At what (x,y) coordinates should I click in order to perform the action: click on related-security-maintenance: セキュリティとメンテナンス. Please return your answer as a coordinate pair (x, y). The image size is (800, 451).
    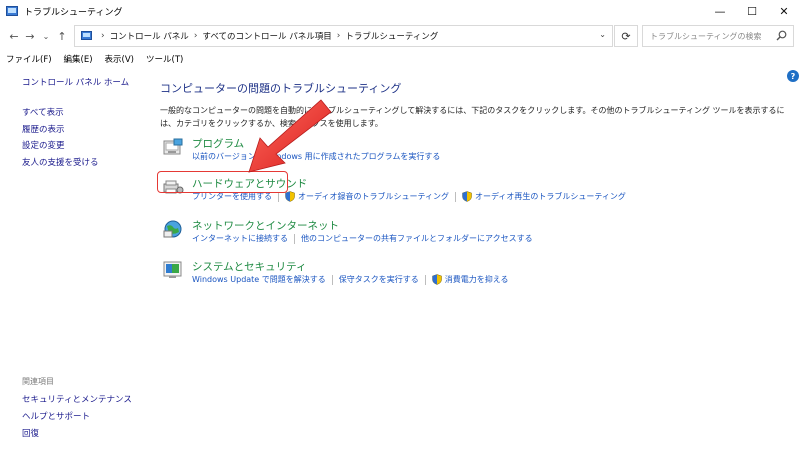
    Looking at the image, I should click on (87, 399).